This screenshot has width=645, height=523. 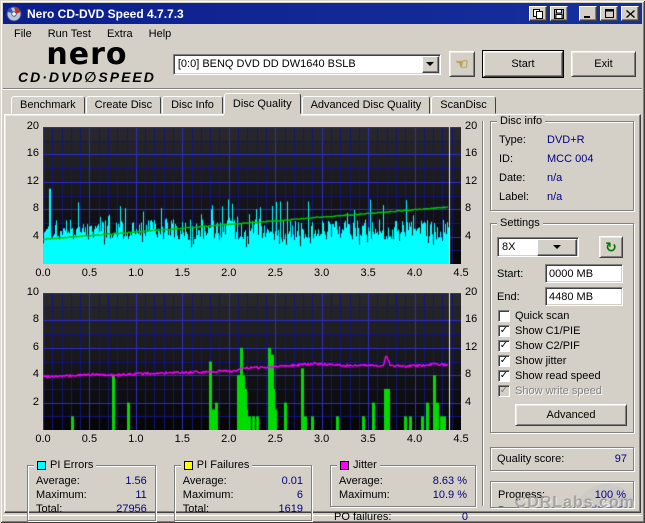 I want to click on report-button, so click(x=538, y=13).